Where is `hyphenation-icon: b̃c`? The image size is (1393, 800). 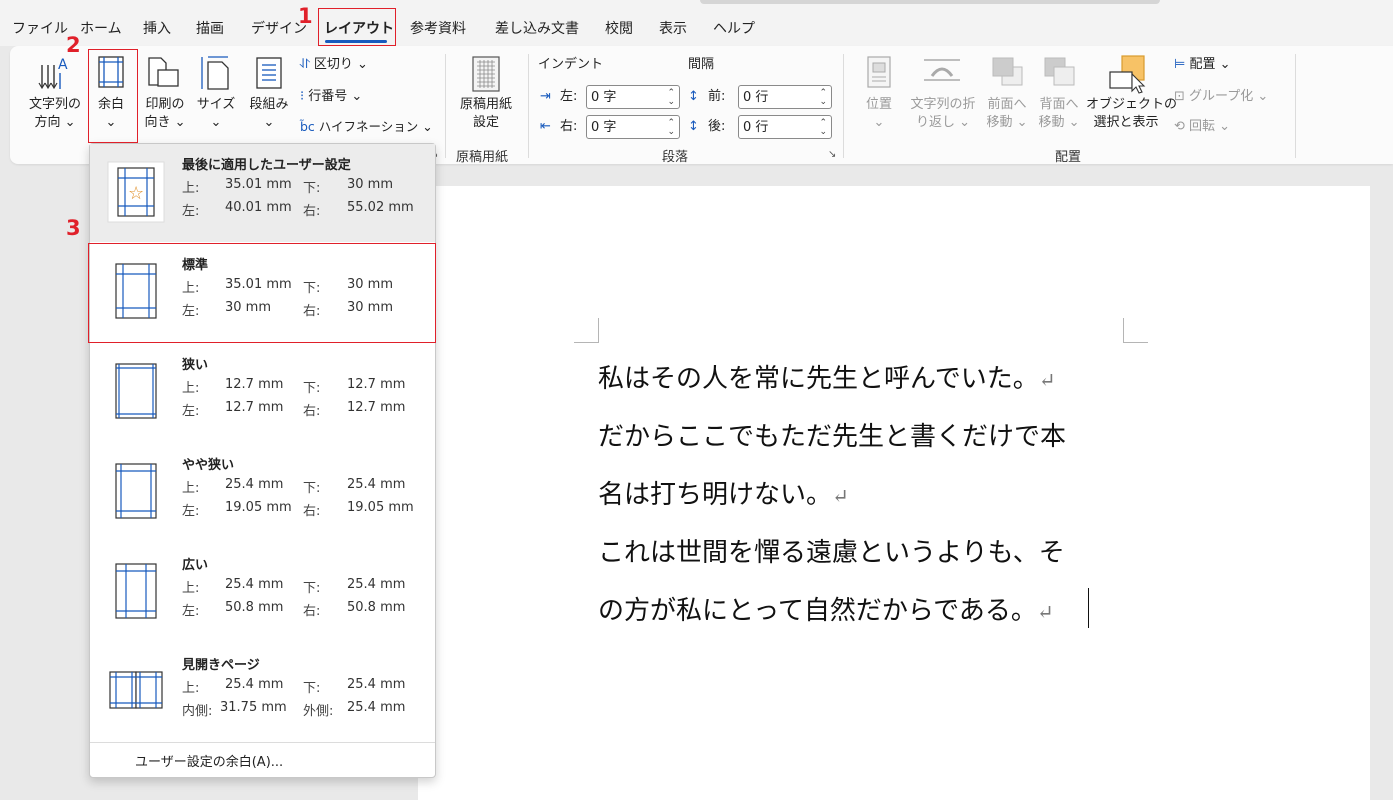
hyphenation-icon: b̃c is located at coordinates (309, 126).